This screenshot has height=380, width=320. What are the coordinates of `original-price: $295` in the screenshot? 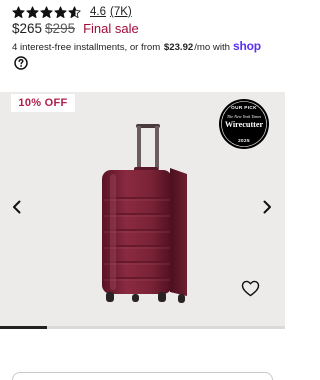 It's located at (60, 28).